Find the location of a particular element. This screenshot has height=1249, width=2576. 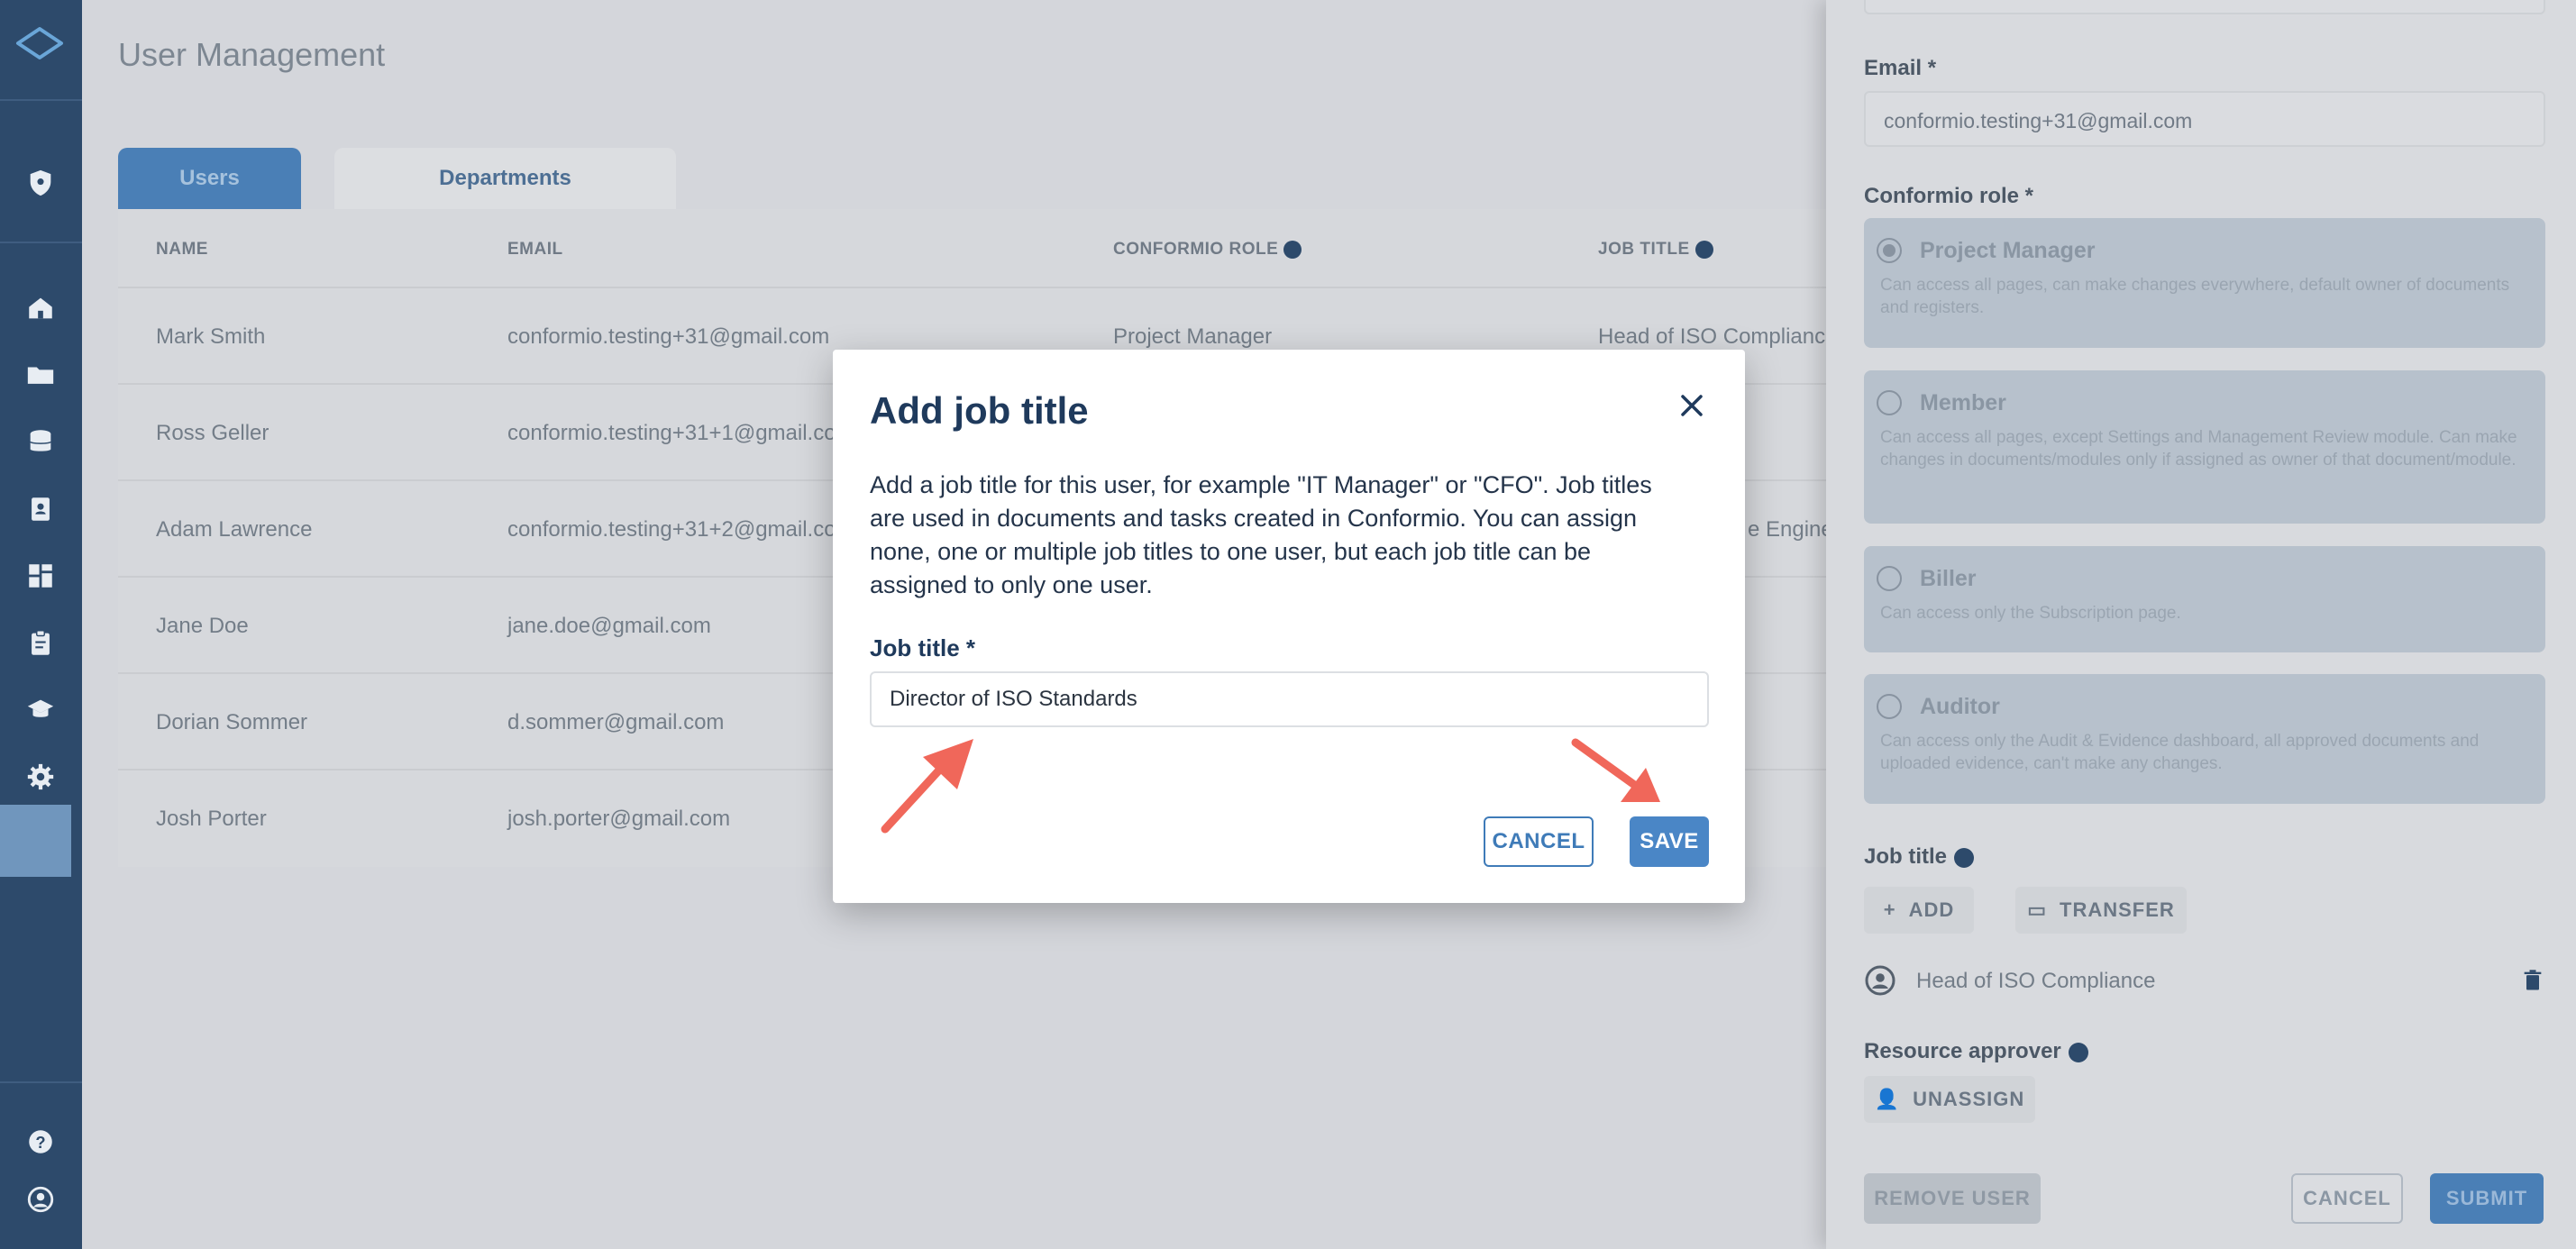

cell-email: conformio.testing+31+2@gmail.co is located at coordinates (671, 529).